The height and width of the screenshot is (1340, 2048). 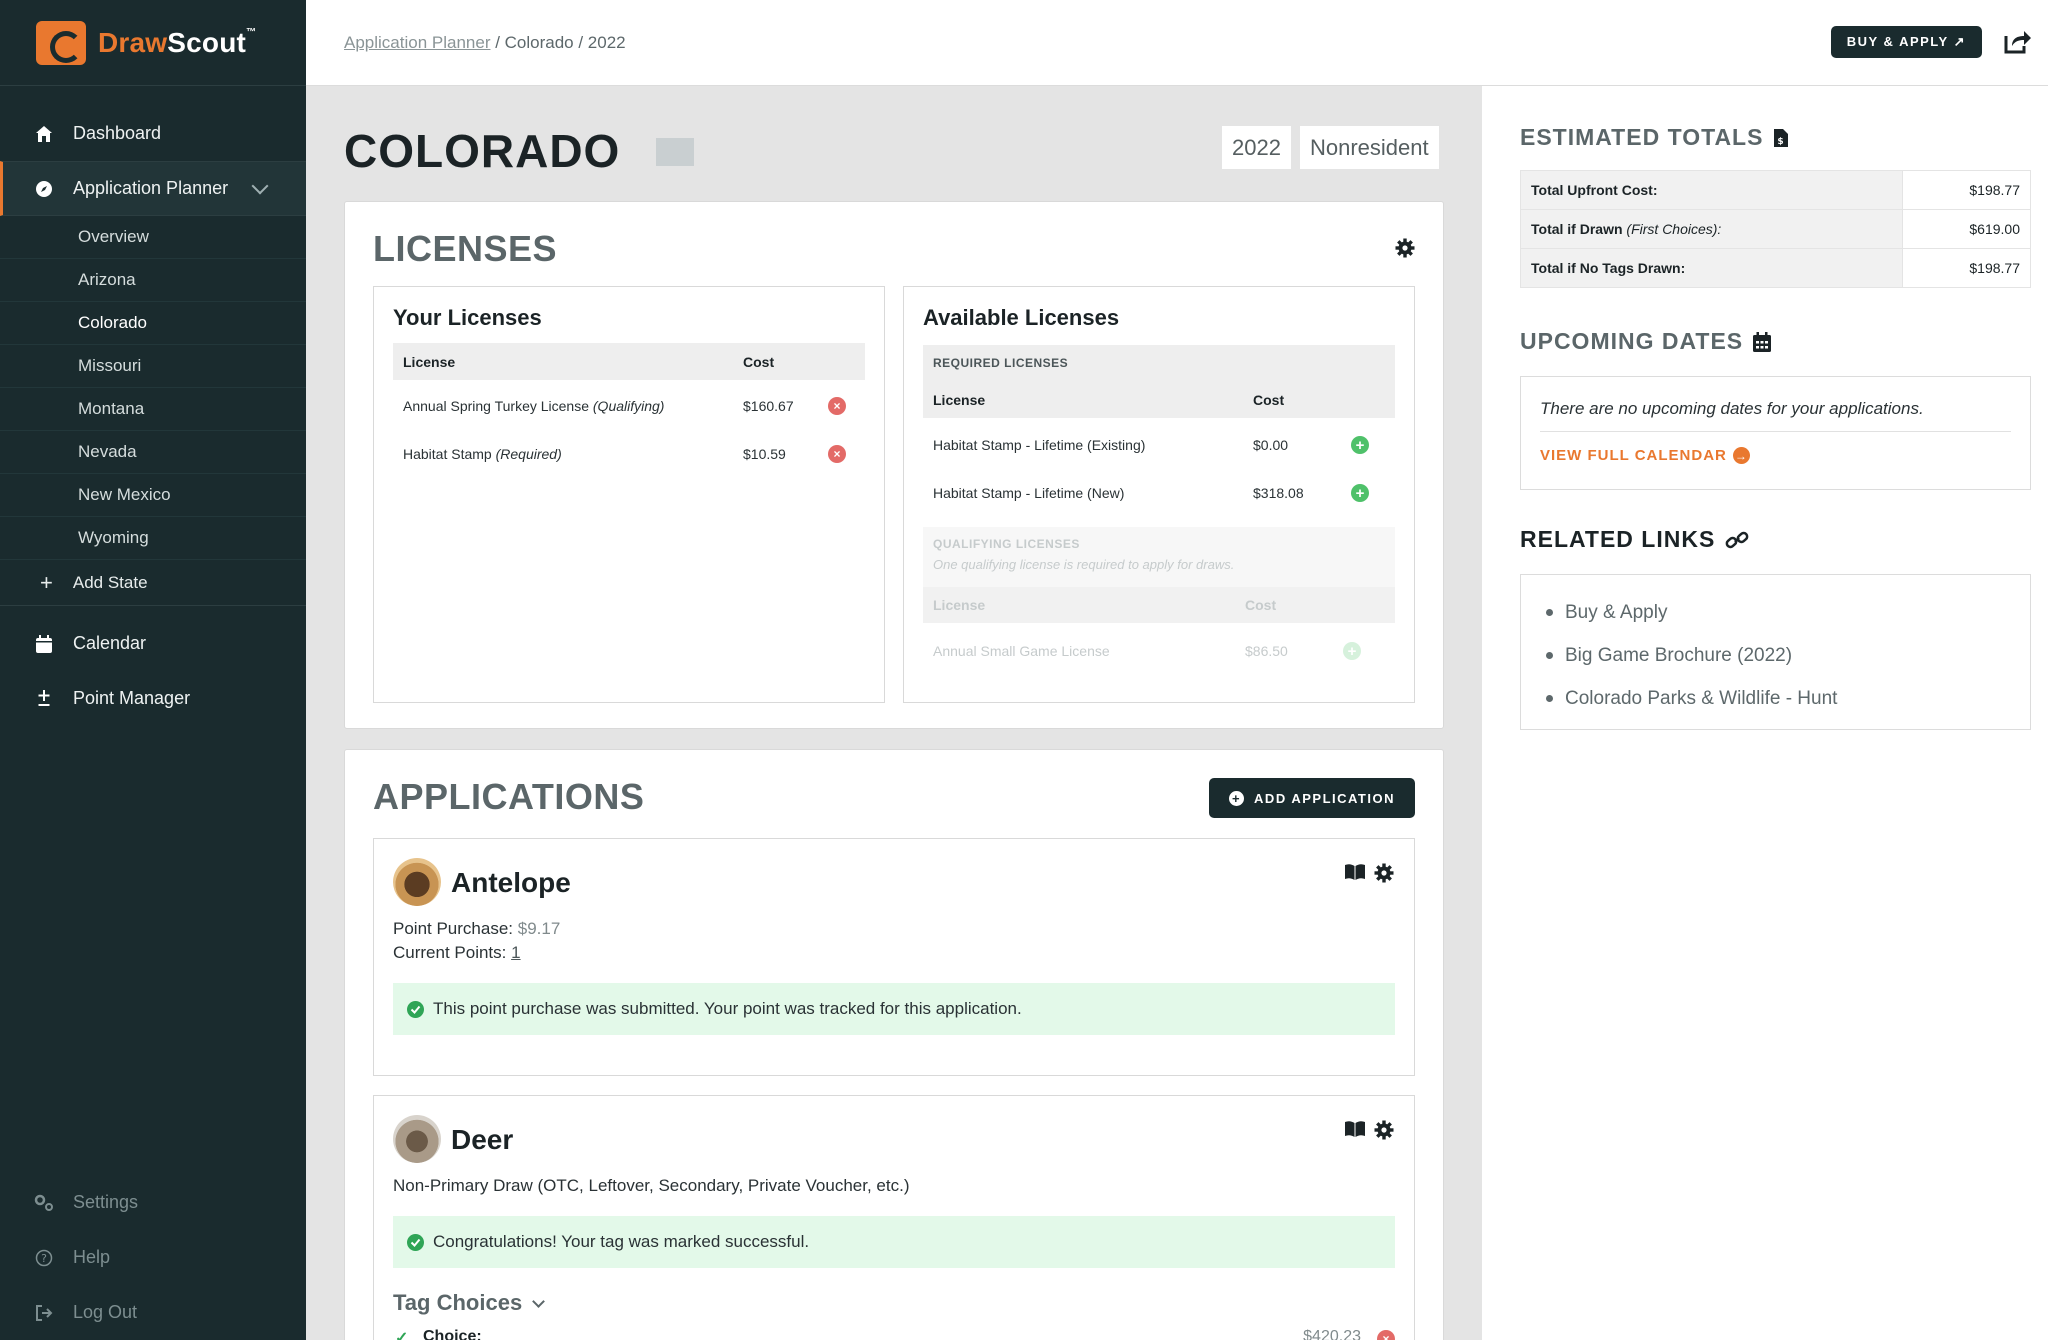 I want to click on nav-calendar: Calendar, so click(x=153, y=643).